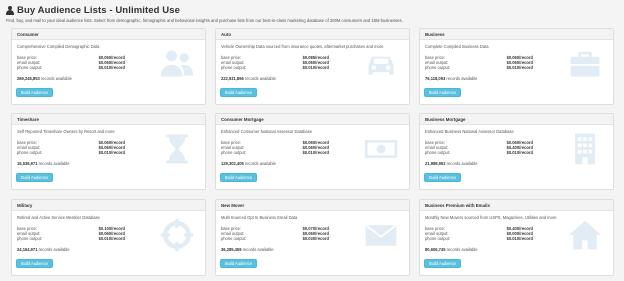 The height and width of the screenshot is (281, 624). What do you see at coordinates (516, 119) in the screenshot?
I see `card-header: Business Mortgage` at bounding box center [516, 119].